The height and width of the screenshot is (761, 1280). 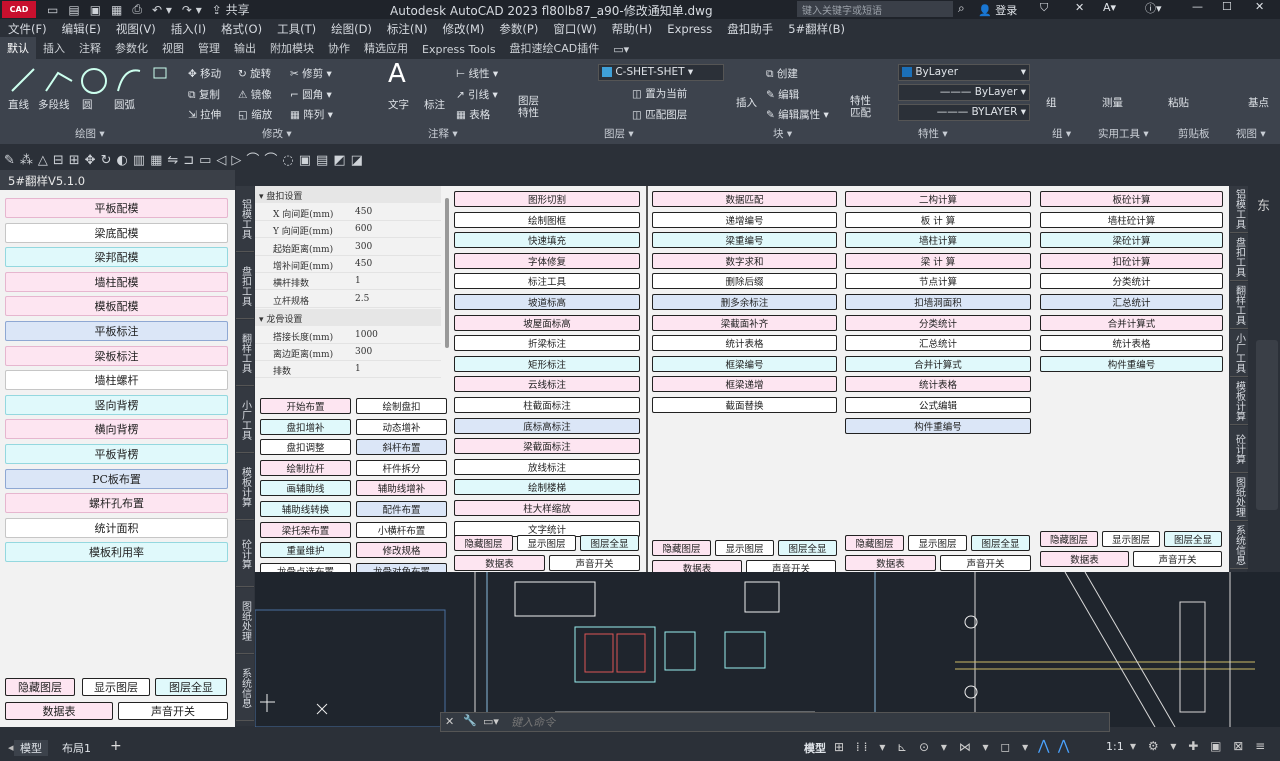 What do you see at coordinates (863, 107) in the screenshot?
I see `match-properties-button: 特性匹配` at bounding box center [863, 107].